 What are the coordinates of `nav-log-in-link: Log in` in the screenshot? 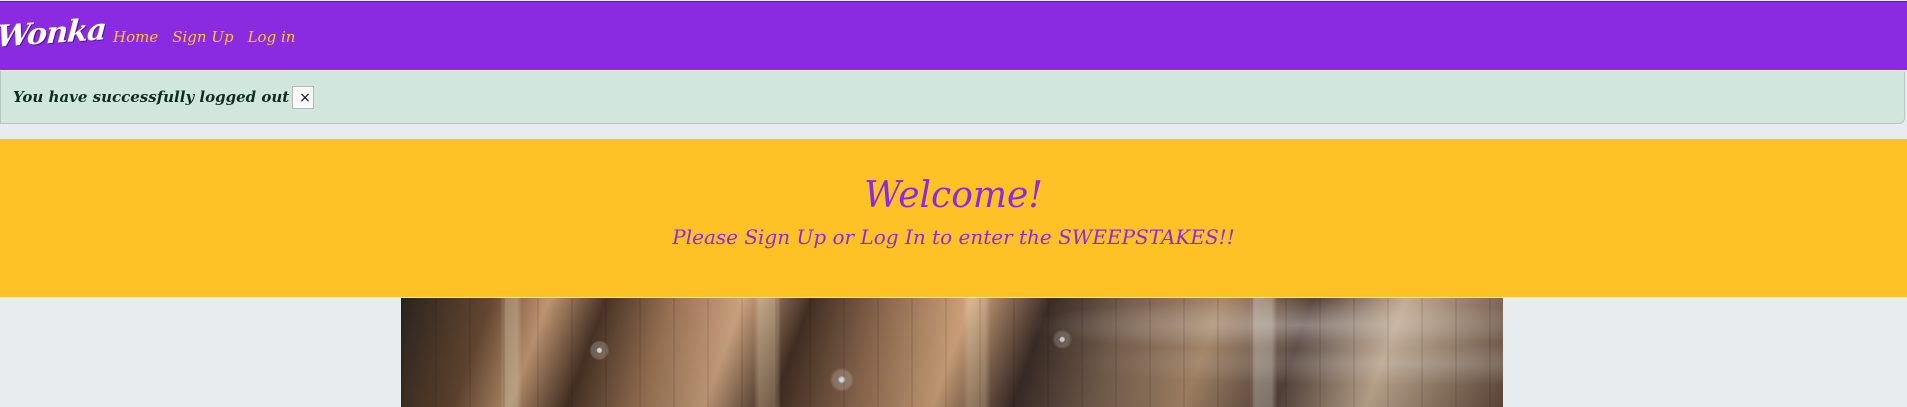 It's located at (272, 37).